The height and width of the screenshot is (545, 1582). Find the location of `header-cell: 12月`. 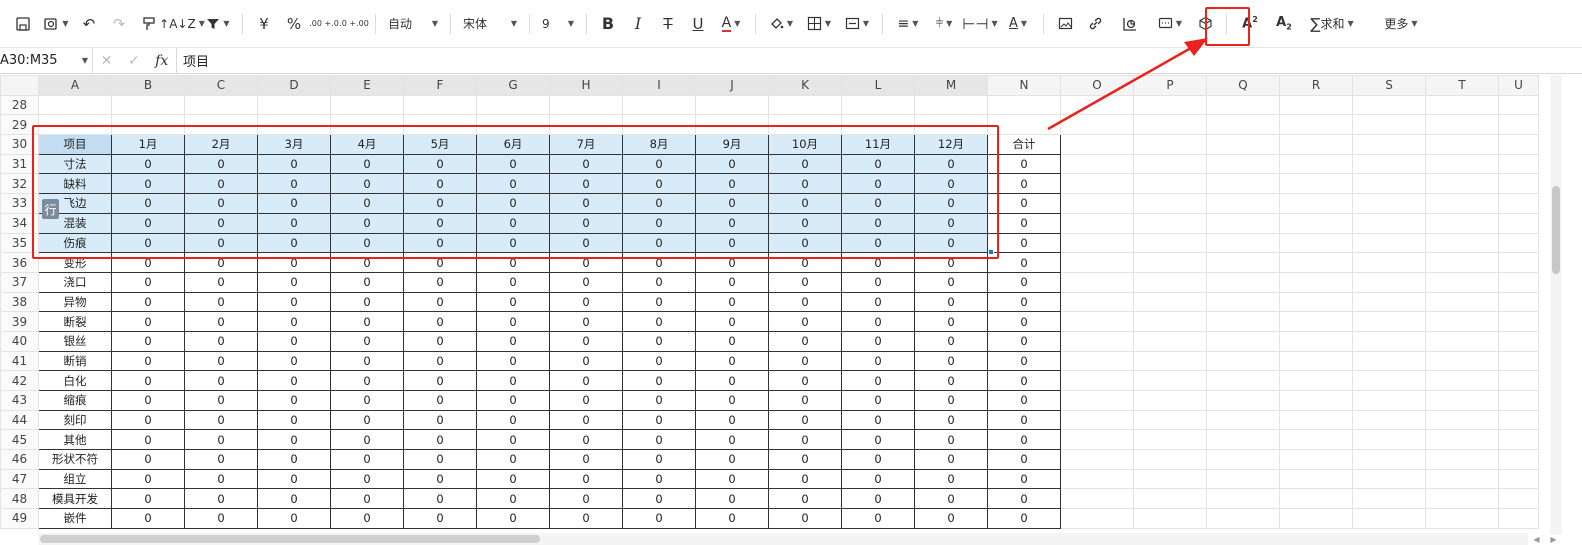

header-cell: 12月 is located at coordinates (951, 144).